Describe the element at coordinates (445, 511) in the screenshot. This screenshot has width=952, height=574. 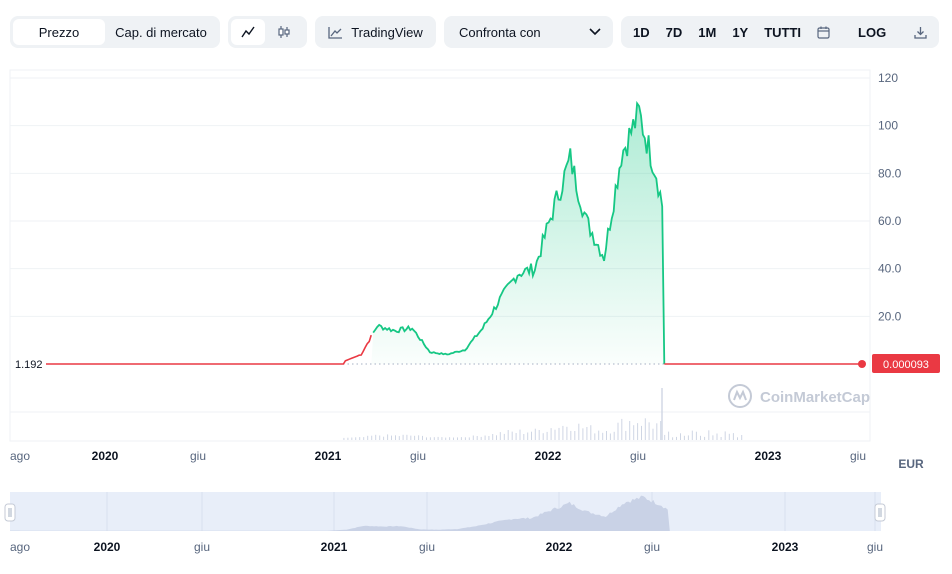
I see `navigator-selection` at that location.